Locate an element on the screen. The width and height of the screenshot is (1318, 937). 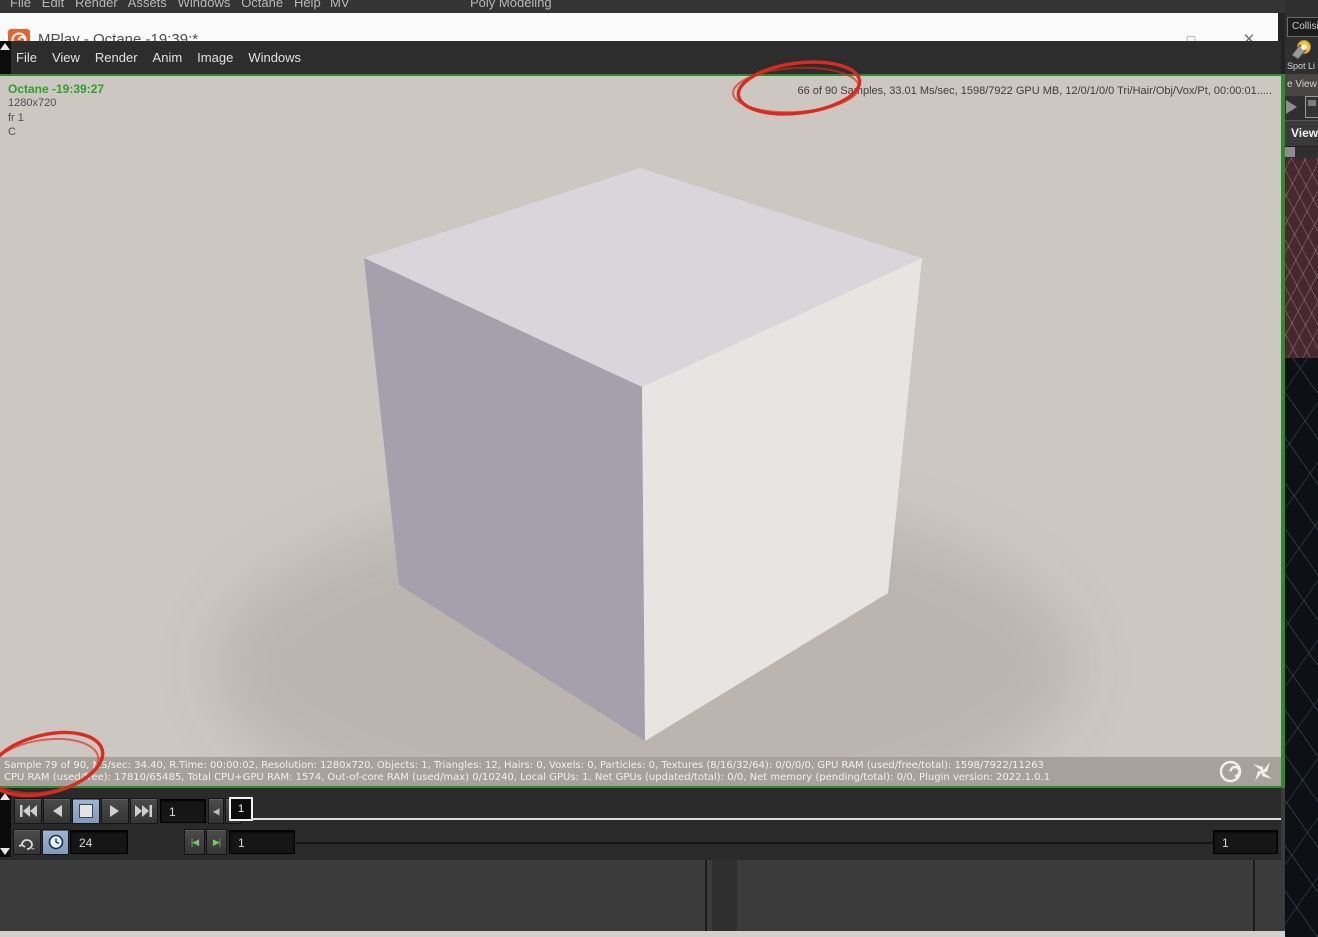
pane-tab-view: e View is located at coordinates (1301, 85).